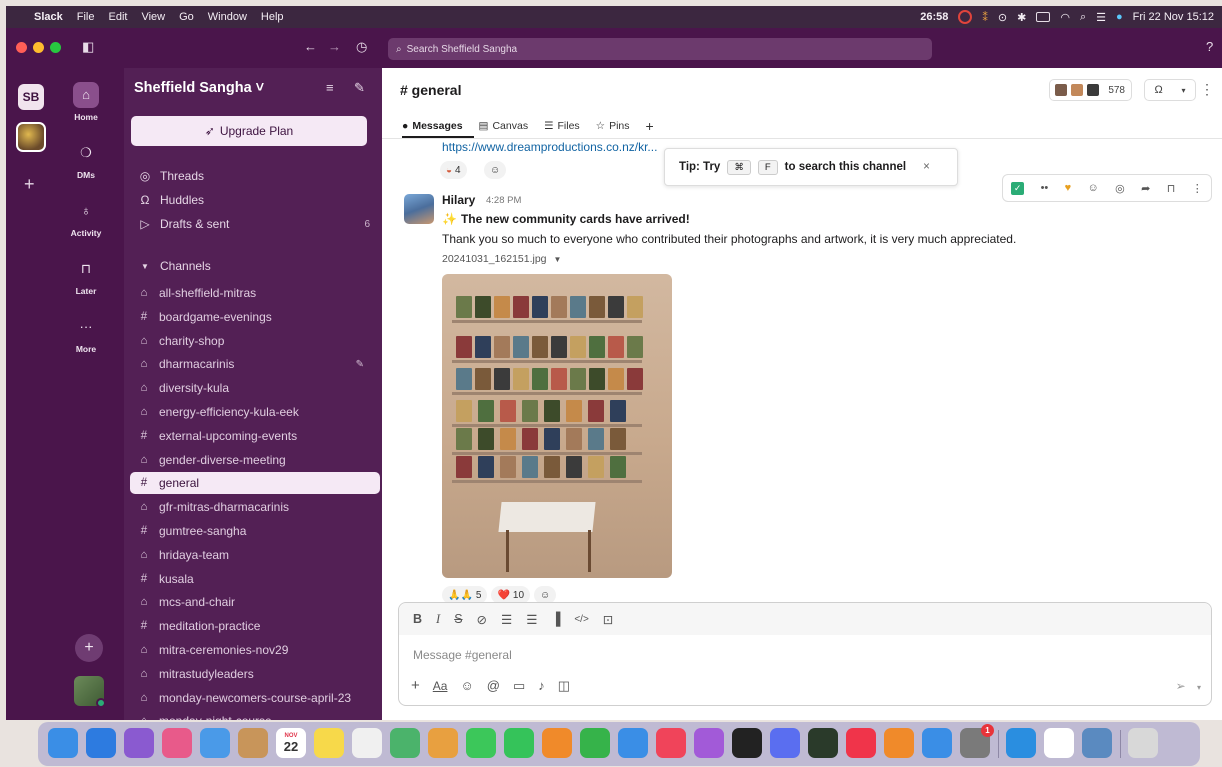 Image resolution: width=1222 pixels, height=767 pixels. What do you see at coordinates (174, 266) in the screenshot?
I see `channels-section-header: ▼ Channels` at bounding box center [174, 266].